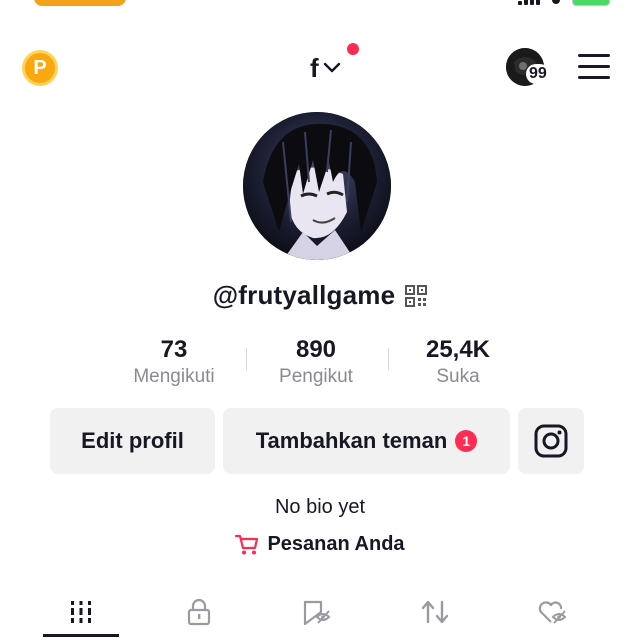  What do you see at coordinates (466, 441) in the screenshot?
I see `add-friends-badge: 1` at bounding box center [466, 441].